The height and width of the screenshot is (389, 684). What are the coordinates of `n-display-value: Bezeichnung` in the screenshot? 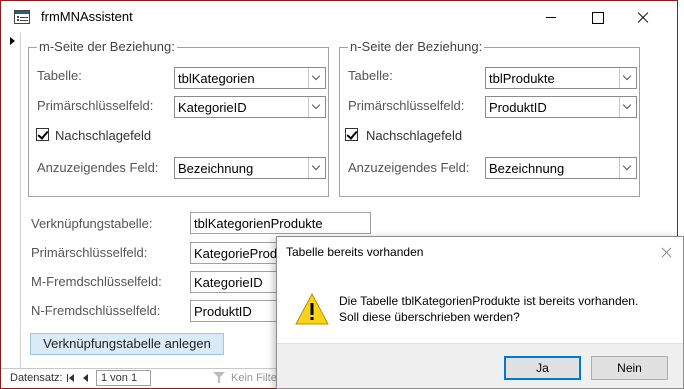 It's located at (527, 168).